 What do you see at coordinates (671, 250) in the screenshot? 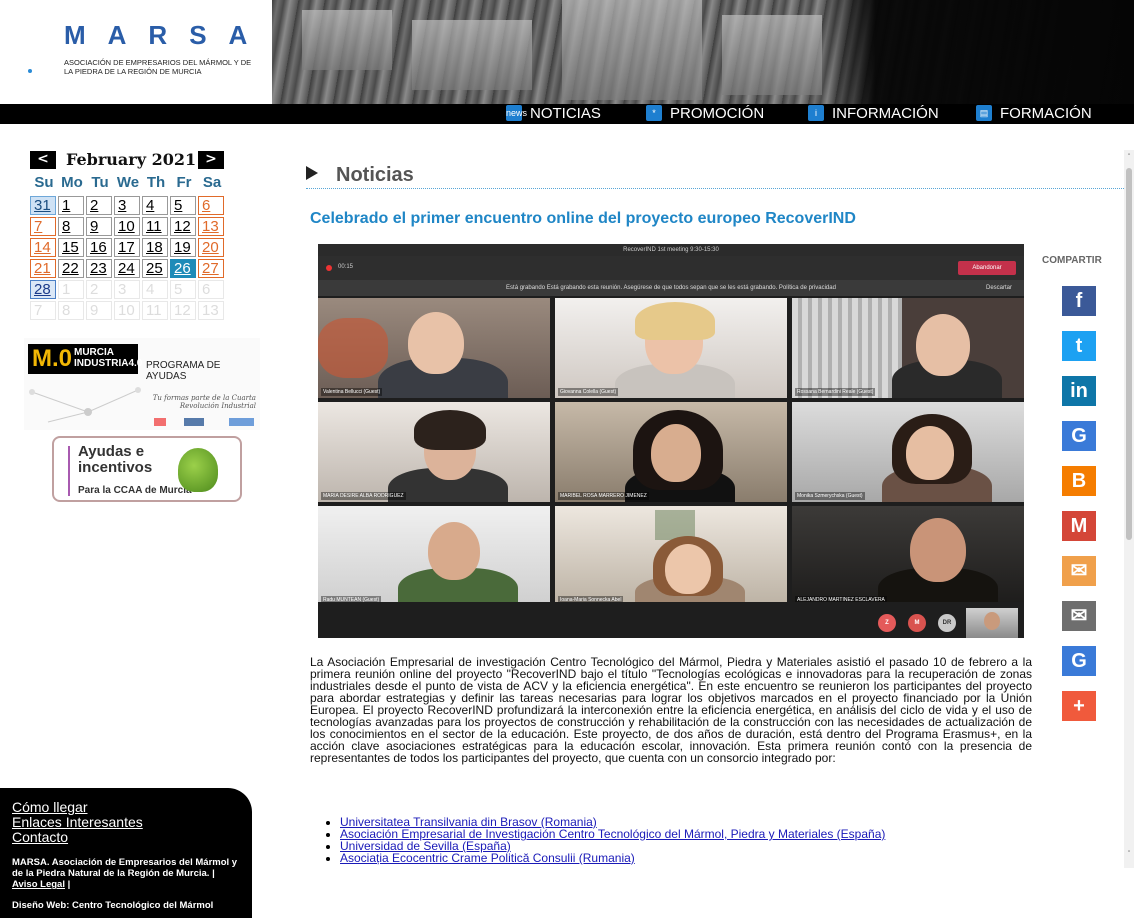
I see `window-title: RecoverIND 1st meeting 9:30-15:30` at bounding box center [671, 250].